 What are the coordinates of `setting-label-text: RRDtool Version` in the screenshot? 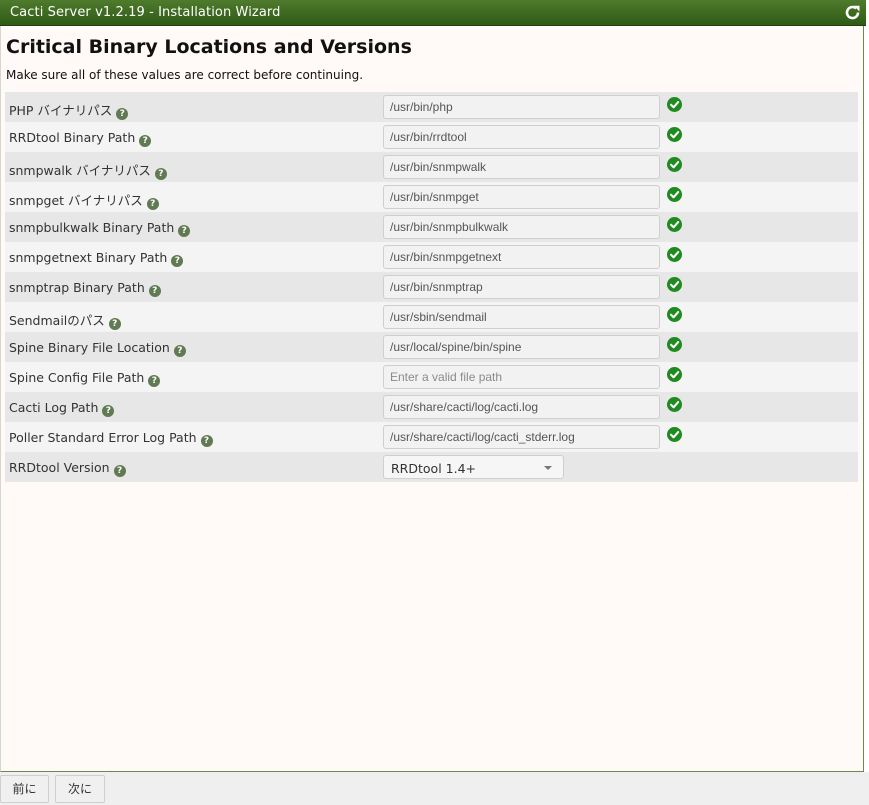 It's located at (59, 467).